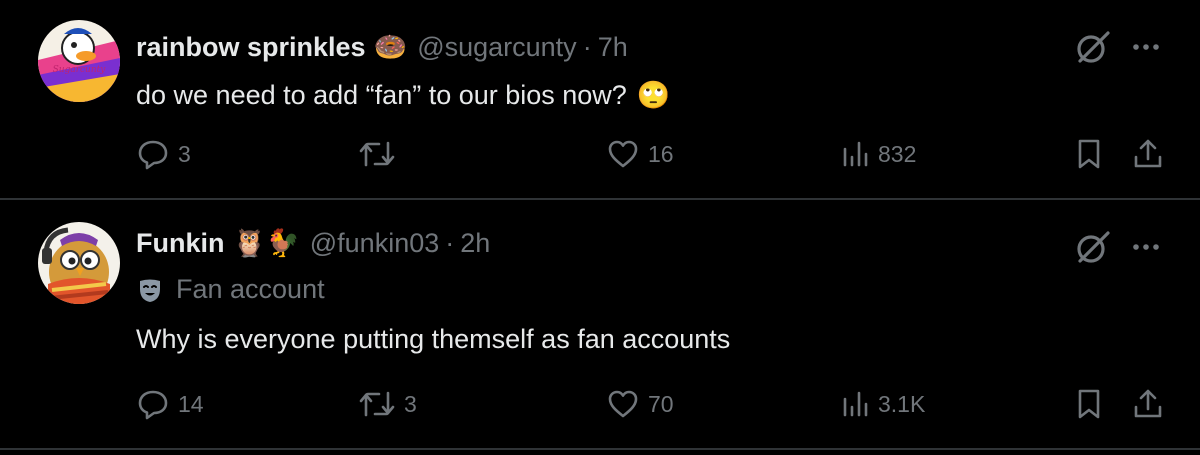 Image resolution: width=1200 pixels, height=455 pixels. I want to click on action-bar: 14 3 70 3.1K, so click(656, 404).